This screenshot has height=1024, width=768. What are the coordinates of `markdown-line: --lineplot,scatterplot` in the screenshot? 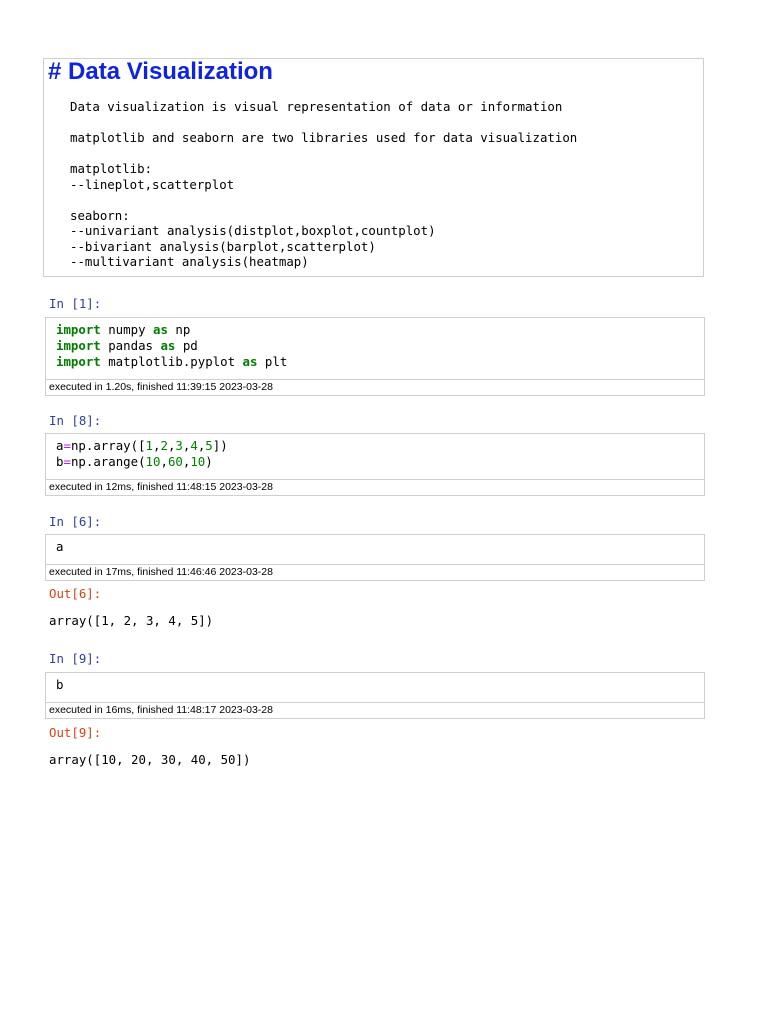 It's located at (152, 184).